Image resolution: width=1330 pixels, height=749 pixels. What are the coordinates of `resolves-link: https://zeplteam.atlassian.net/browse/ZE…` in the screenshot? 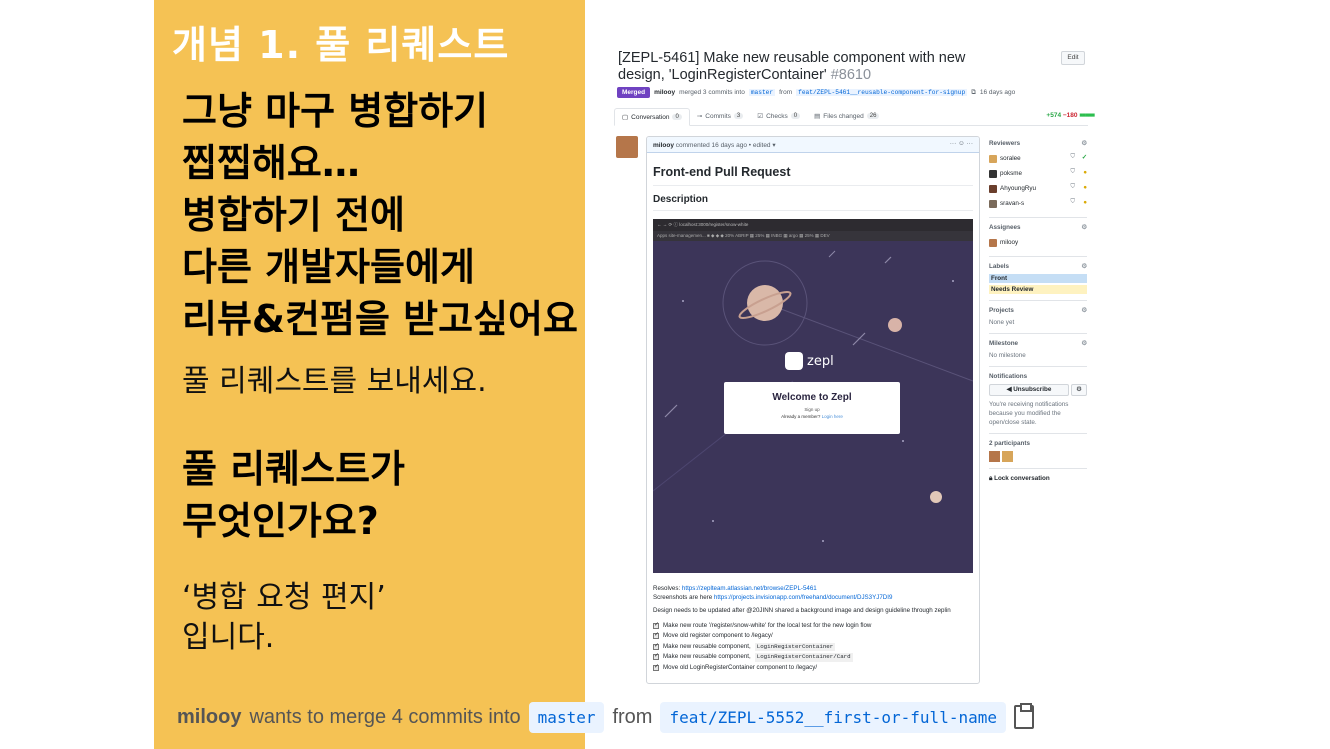 It's located at (749, 588).